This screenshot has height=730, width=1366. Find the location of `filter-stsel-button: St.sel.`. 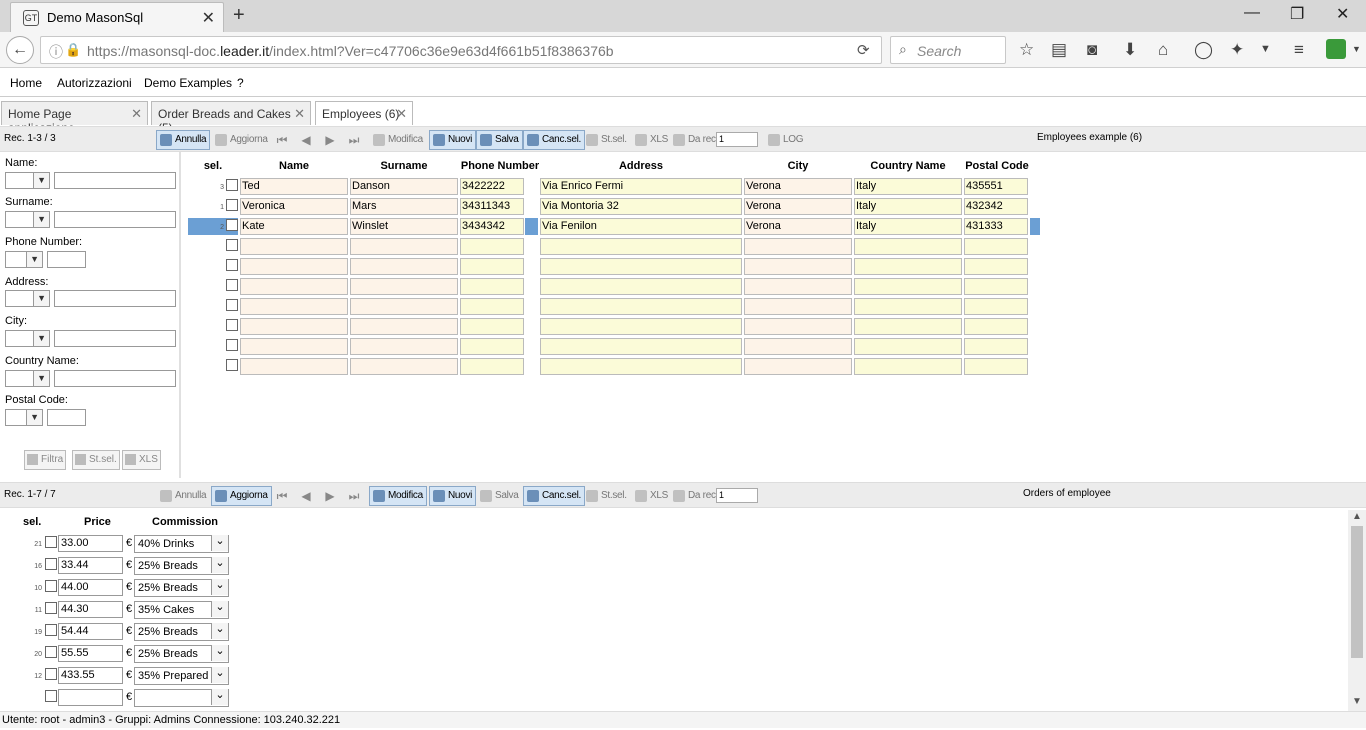

filter-stsel-button: St.sel. is located at coordinates (96, 460).